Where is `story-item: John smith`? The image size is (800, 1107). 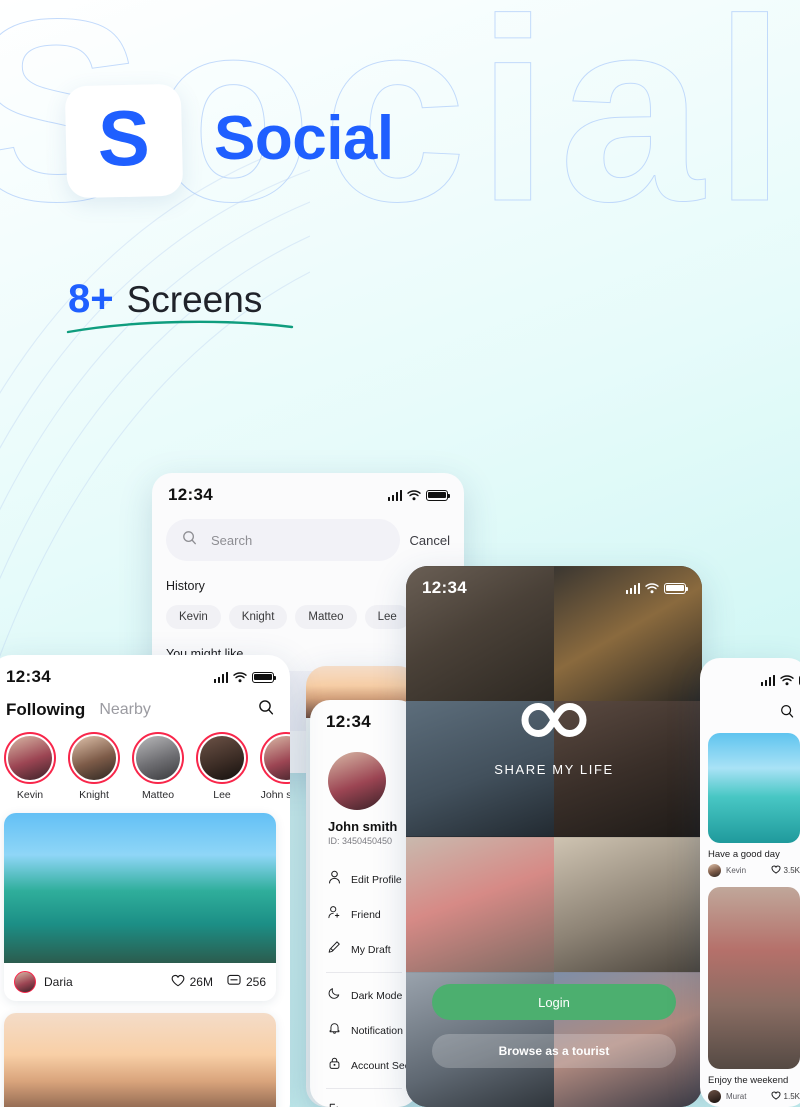
story-item: John smith is located at coordinates (275, 766).